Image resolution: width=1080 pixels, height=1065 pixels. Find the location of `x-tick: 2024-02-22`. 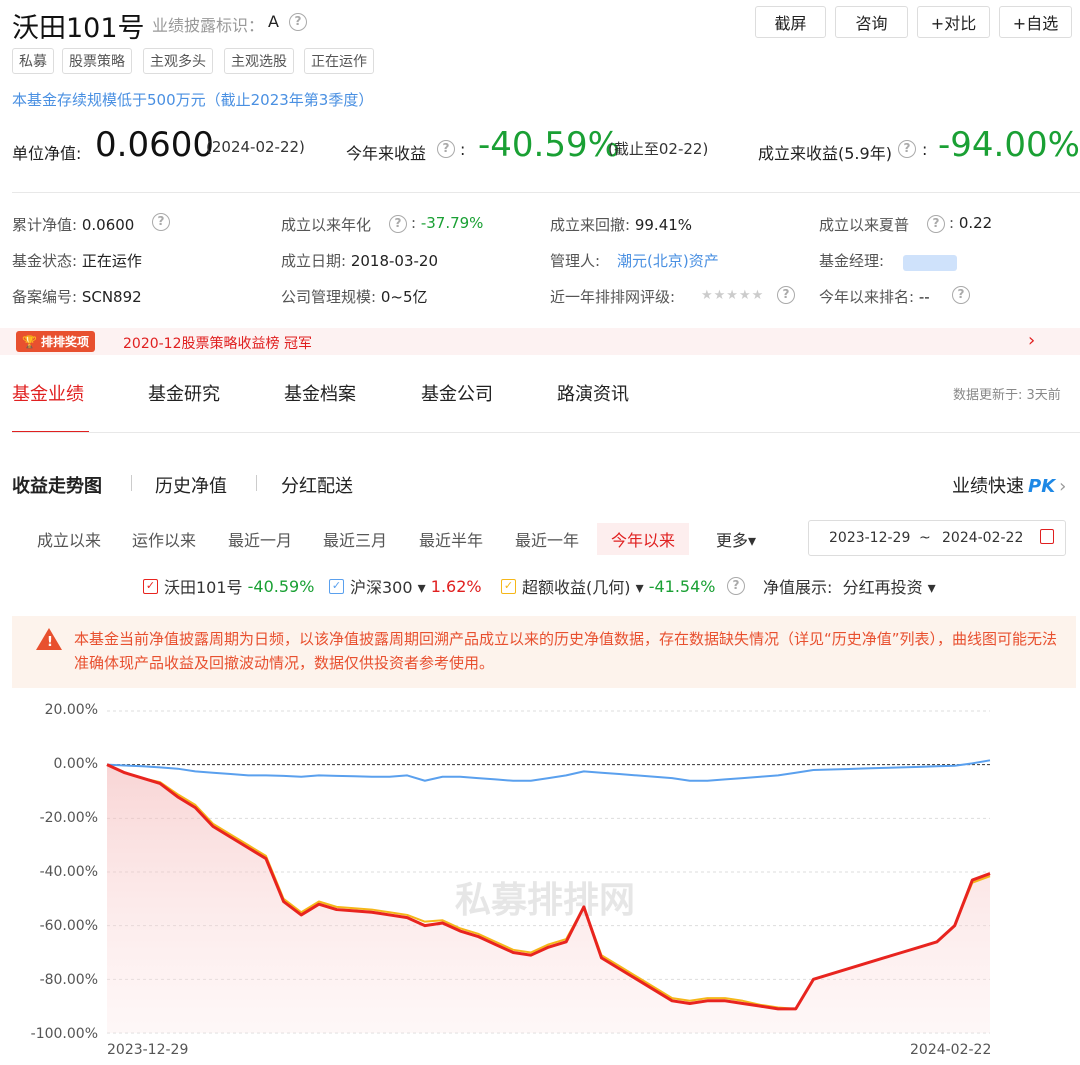

x-tick: 2024-02-22 is located at coordinates (951, 1050).